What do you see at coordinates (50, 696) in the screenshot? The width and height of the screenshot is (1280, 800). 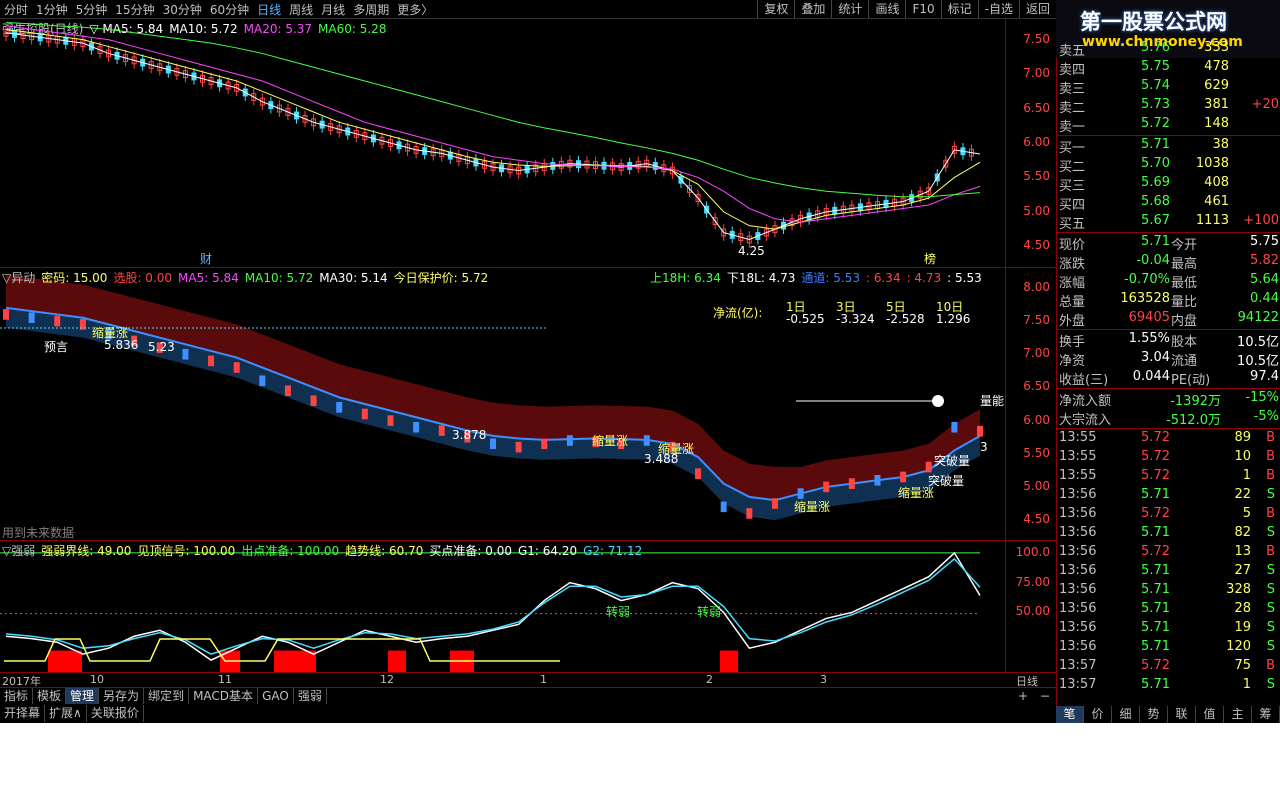 I see `tab-template: 模板` at bounding box center [50, 696].